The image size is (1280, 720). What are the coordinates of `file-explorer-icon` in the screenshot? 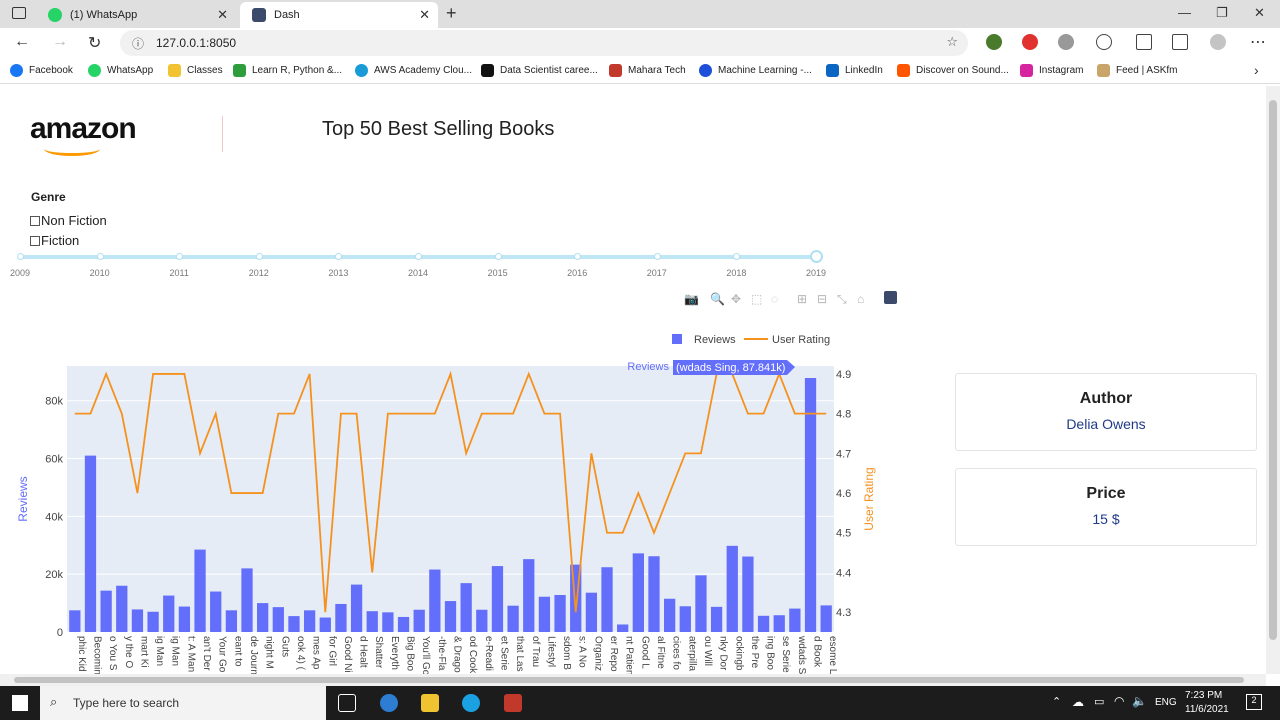 It's located at (430, 703).